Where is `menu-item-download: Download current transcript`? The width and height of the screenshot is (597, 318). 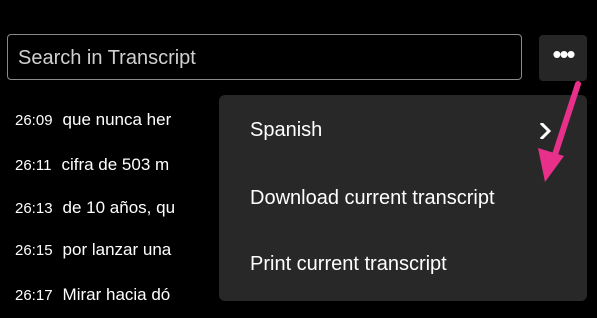 menu-item-download: Download current transcript is located at coordinates (372, 198).